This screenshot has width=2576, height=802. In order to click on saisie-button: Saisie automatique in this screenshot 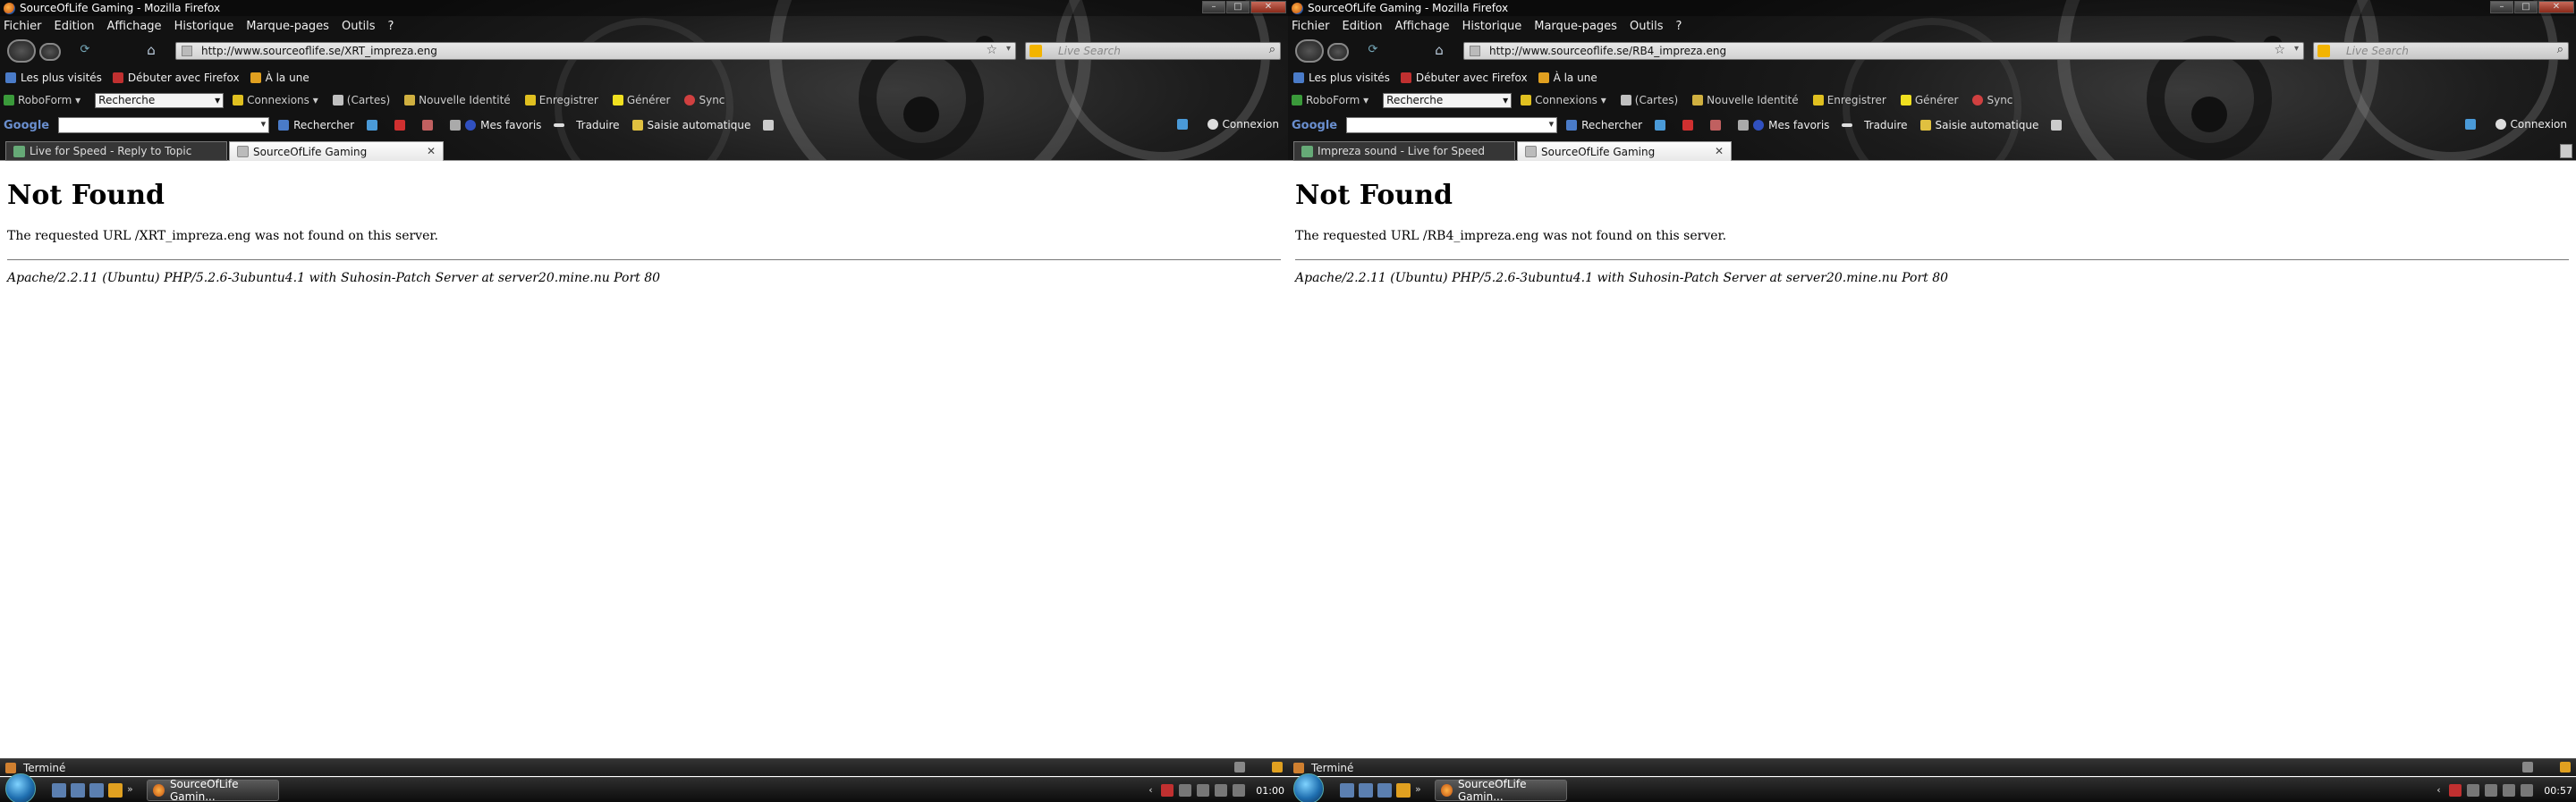, I will do `click(690, 125)`.